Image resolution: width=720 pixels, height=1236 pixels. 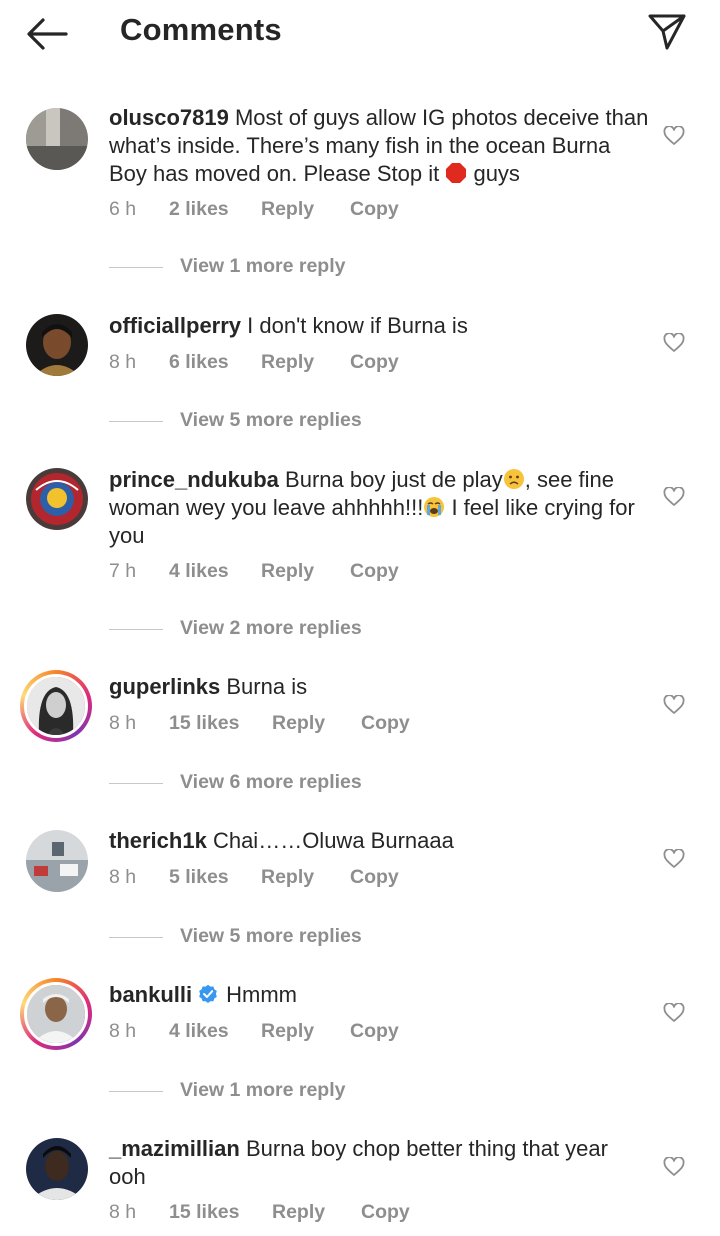 What do you see at coordinates (271, 782) in the screenshot?
I see `view-replies-label: View 6 more replies` at bounding box center [271, 782].